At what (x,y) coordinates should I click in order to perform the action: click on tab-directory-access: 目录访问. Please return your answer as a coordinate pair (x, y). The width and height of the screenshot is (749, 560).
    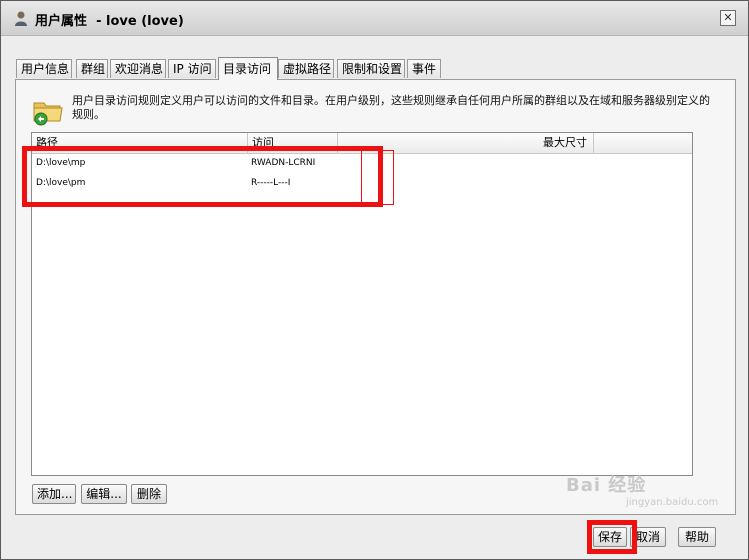
    Looking at the image, I should click on (248, 68).